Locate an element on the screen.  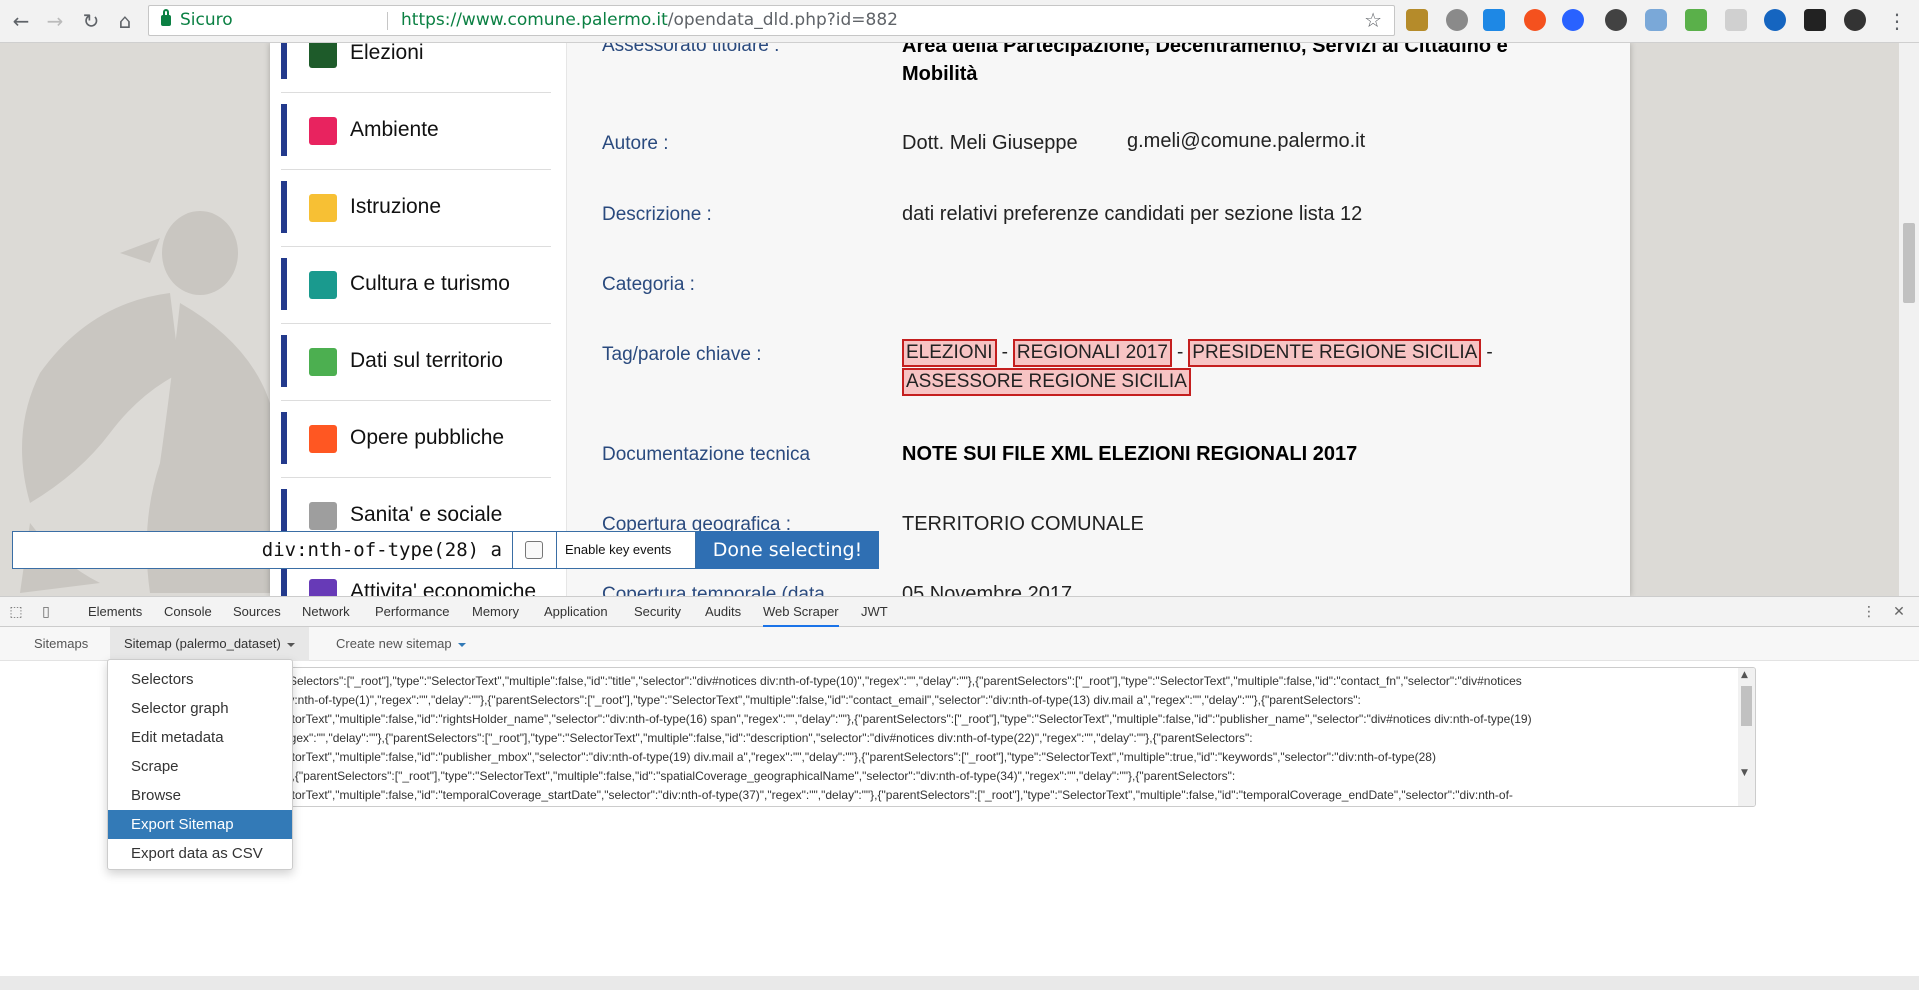
extension-dark-icon is located at coordinates (1815, 20).